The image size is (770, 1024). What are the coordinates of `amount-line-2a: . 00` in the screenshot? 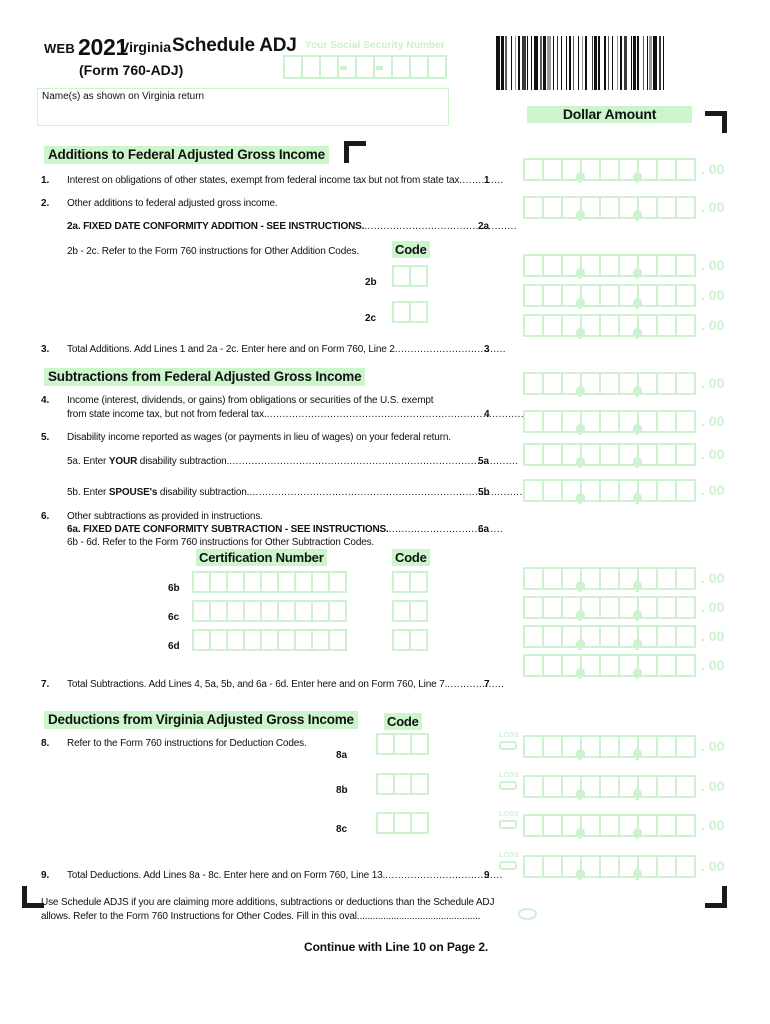 It's located at (623, 207).